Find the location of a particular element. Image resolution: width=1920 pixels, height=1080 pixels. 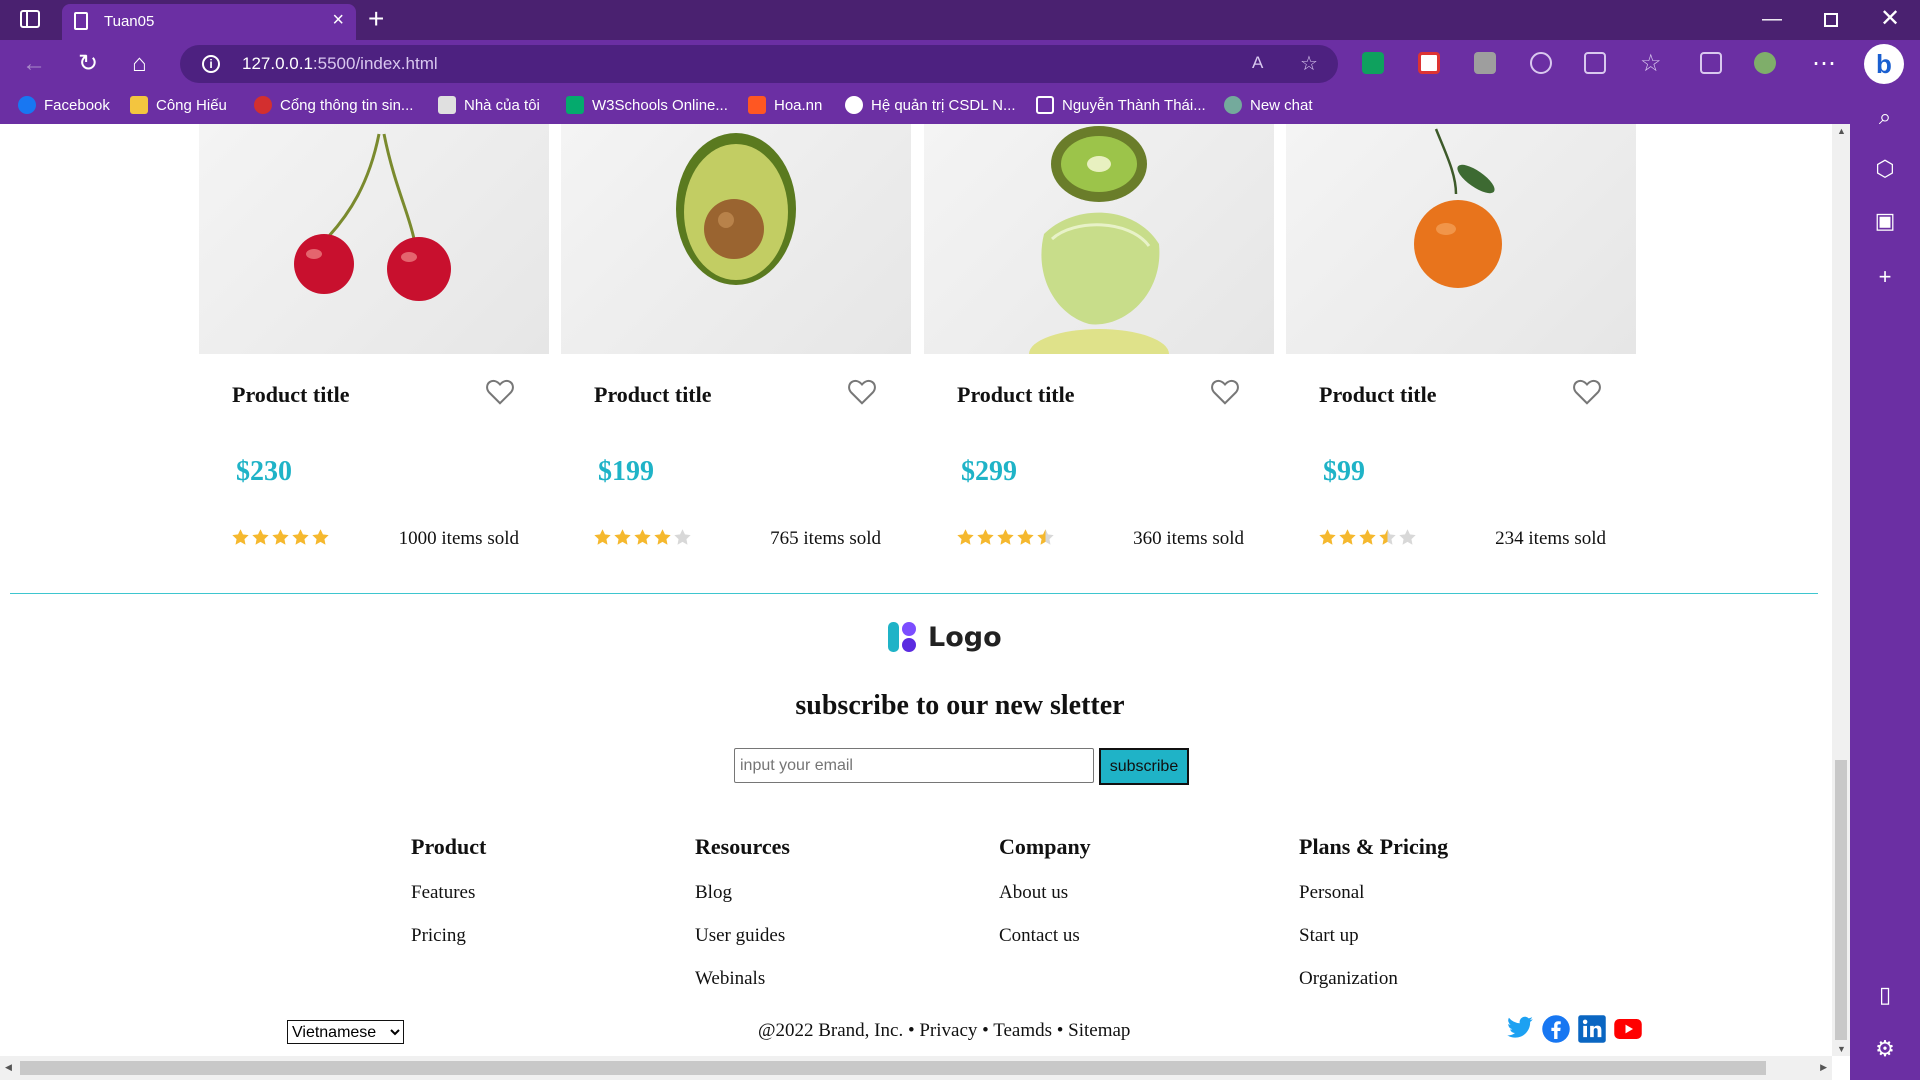

product-image-cherry is located at coordinates (374, 239).